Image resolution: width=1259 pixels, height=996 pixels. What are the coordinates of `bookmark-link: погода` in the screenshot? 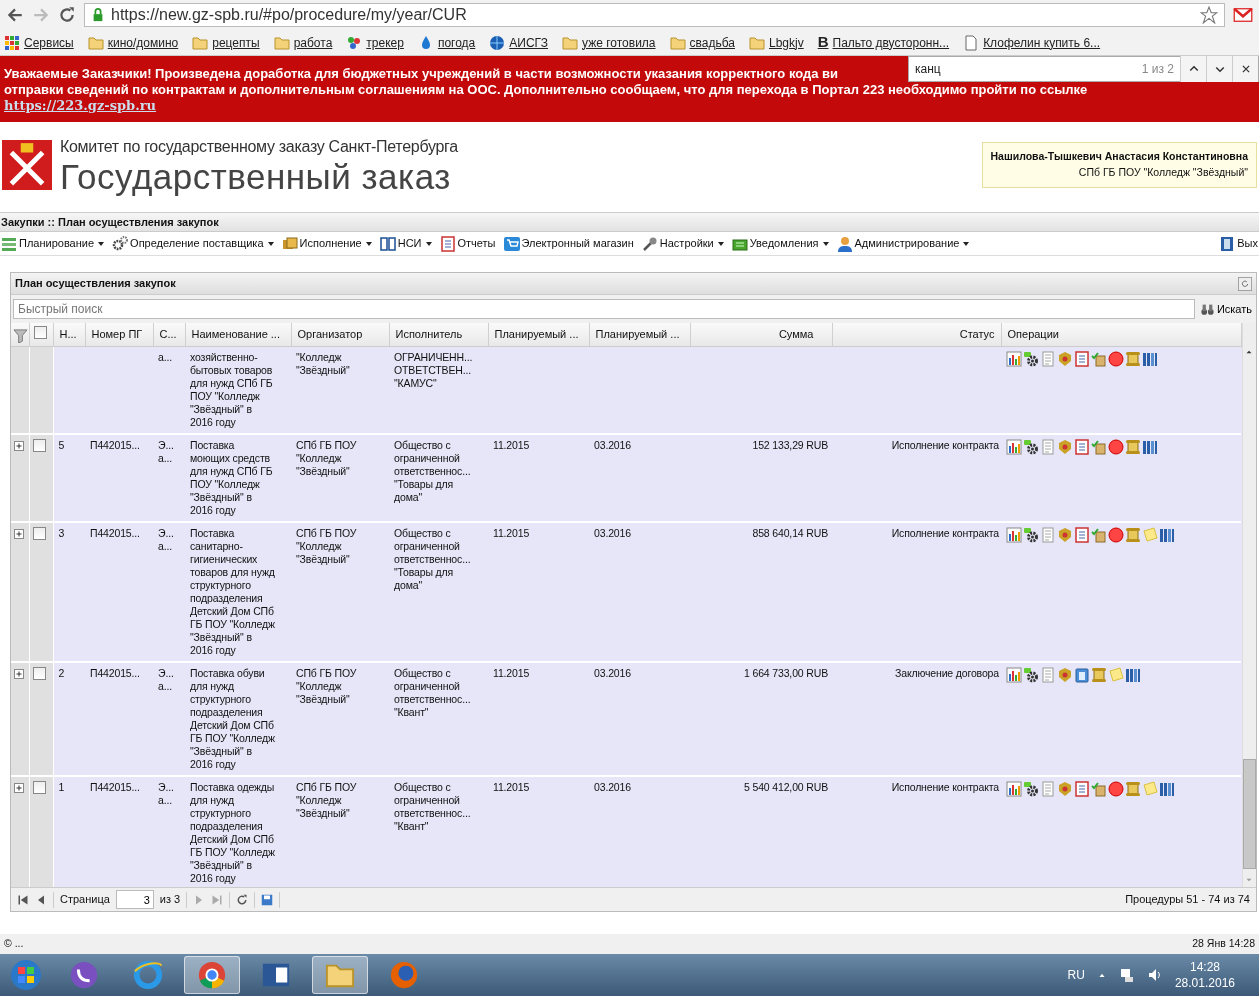 It's located at (446, 42).